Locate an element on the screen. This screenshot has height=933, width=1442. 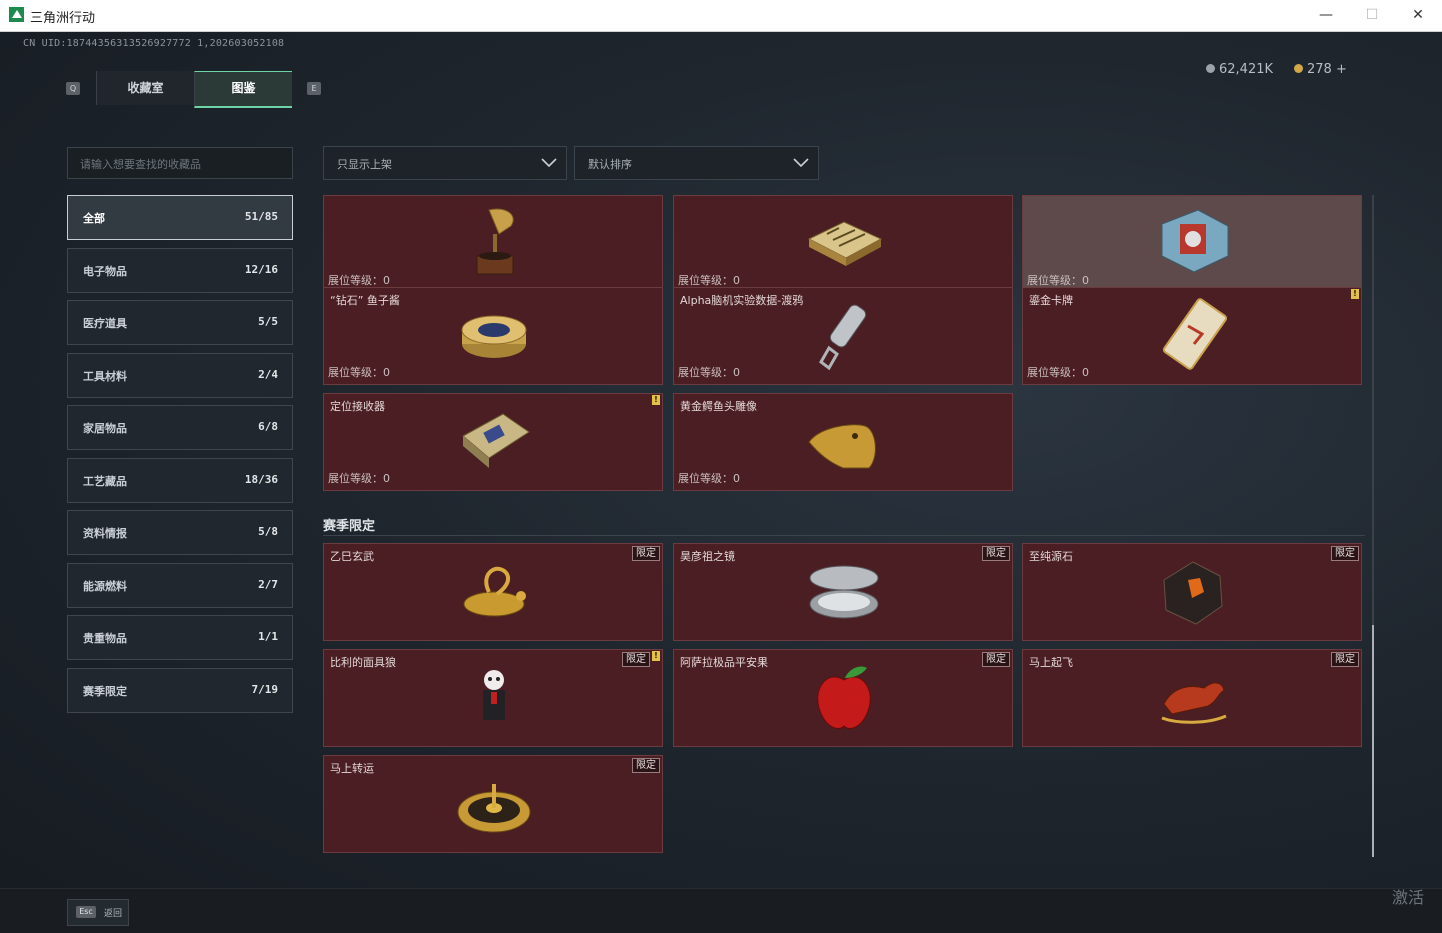
category-all: 全部 51/85 is located at coordinates (180, 217).